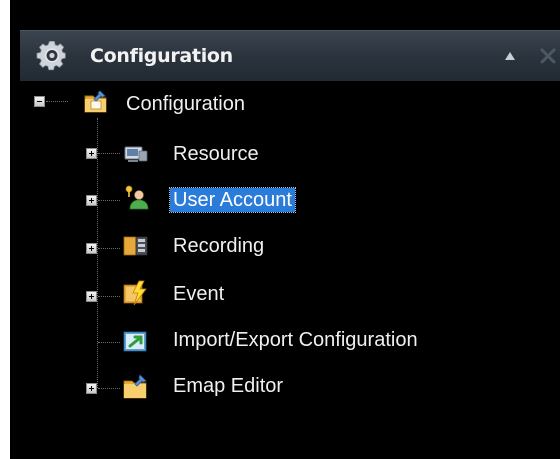  Describe the element at coordinates (218, 246) in the screenshot. I see `tree-item-recording: Recording` at that location.